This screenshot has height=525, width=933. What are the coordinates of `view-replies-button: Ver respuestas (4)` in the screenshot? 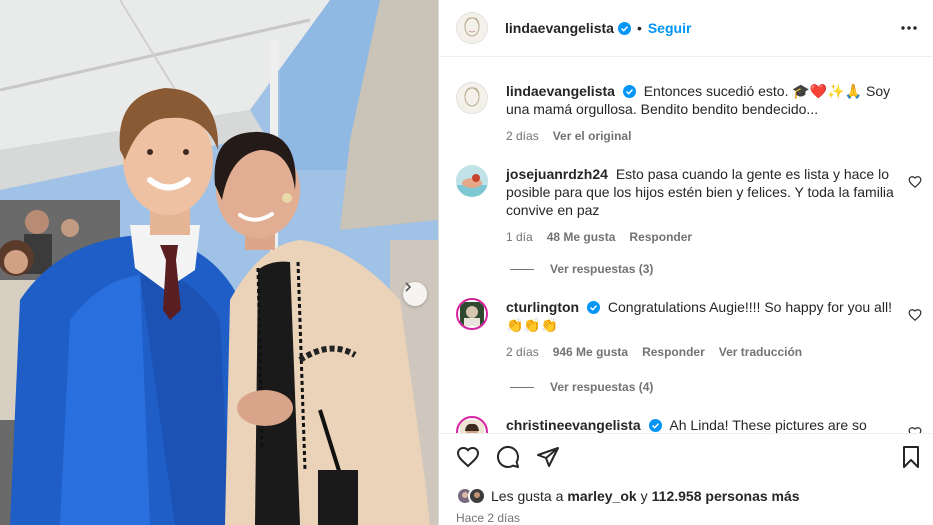 It's located at (581, 387).